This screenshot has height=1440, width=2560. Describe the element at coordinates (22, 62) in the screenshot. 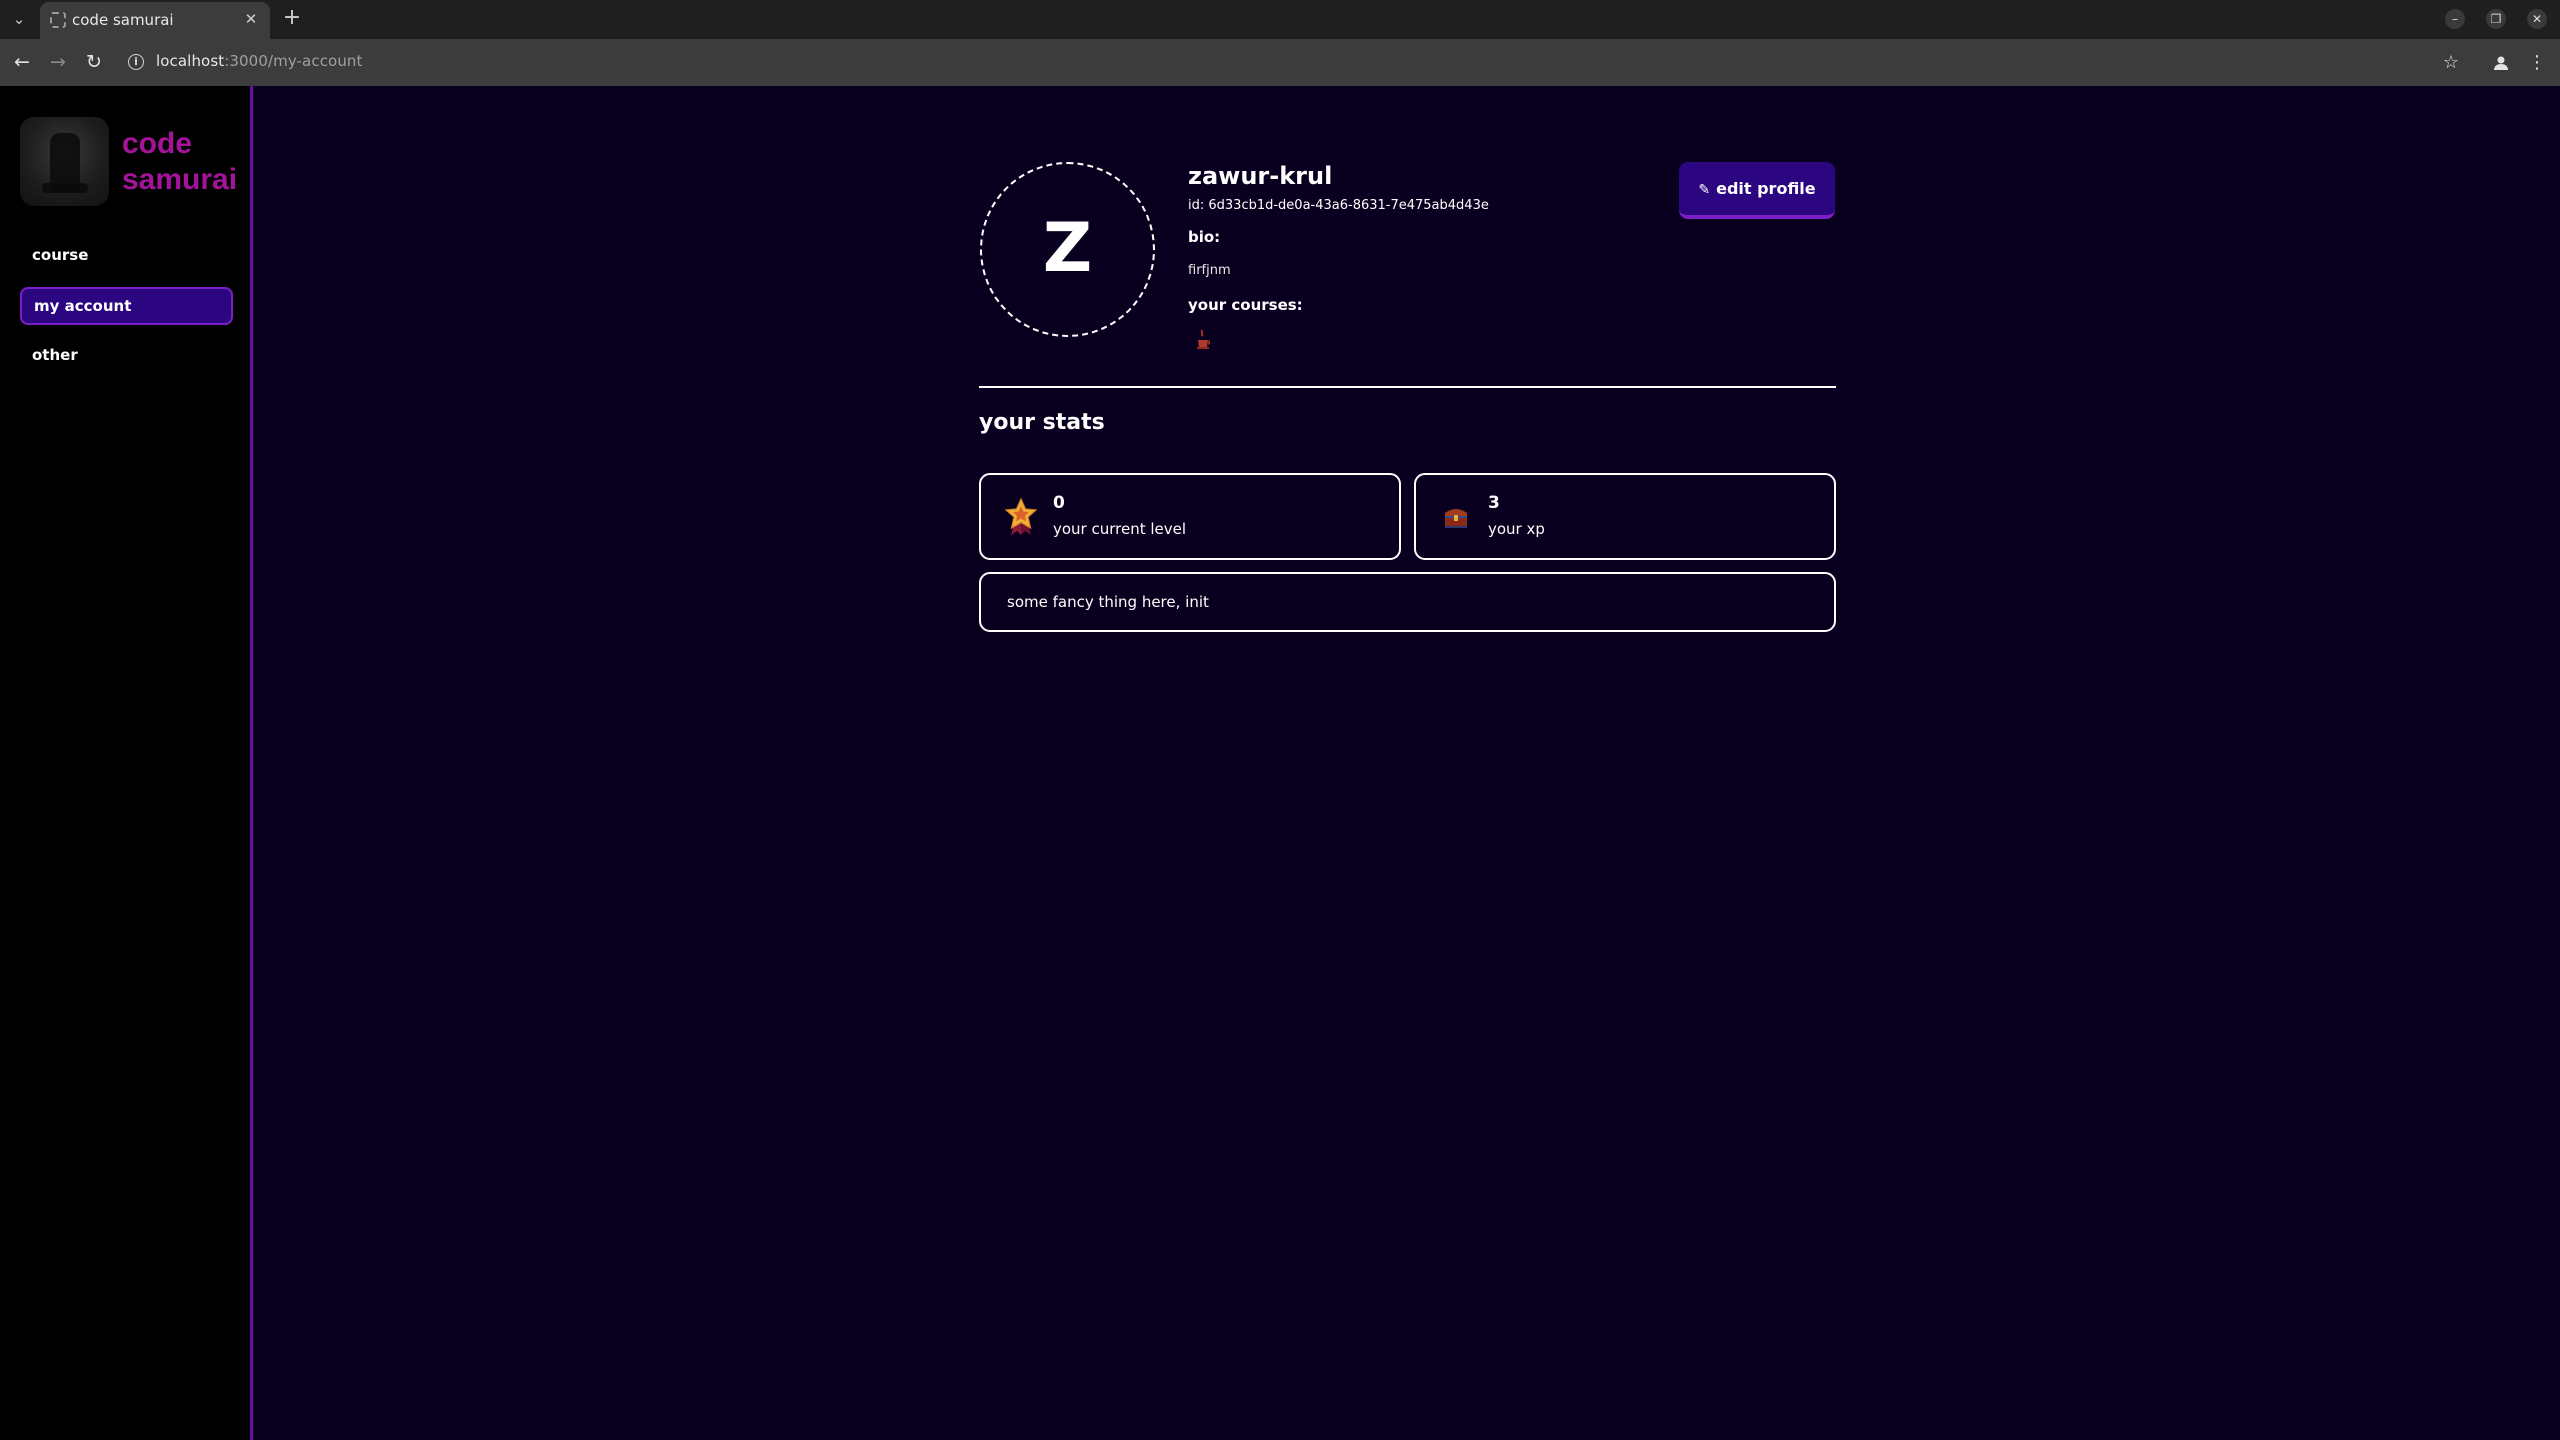

I see `back-arrow-icon: ←` at that location.